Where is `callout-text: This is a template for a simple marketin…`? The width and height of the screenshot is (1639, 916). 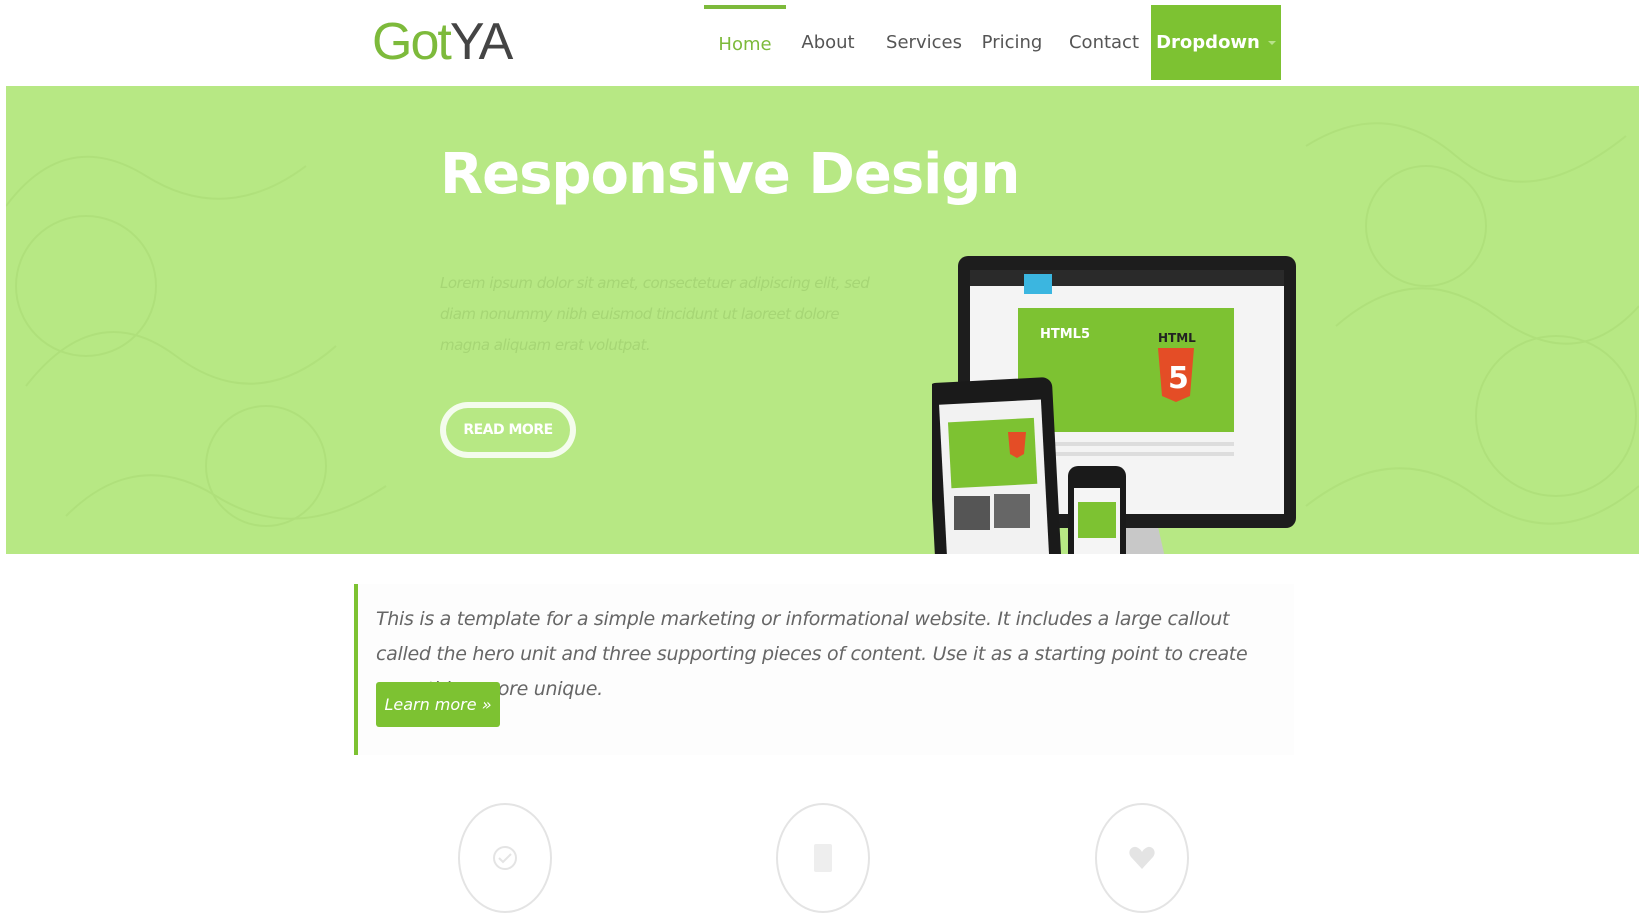 callout-text: This is a template for a simple marketin… is located at coordinates (812, 654).